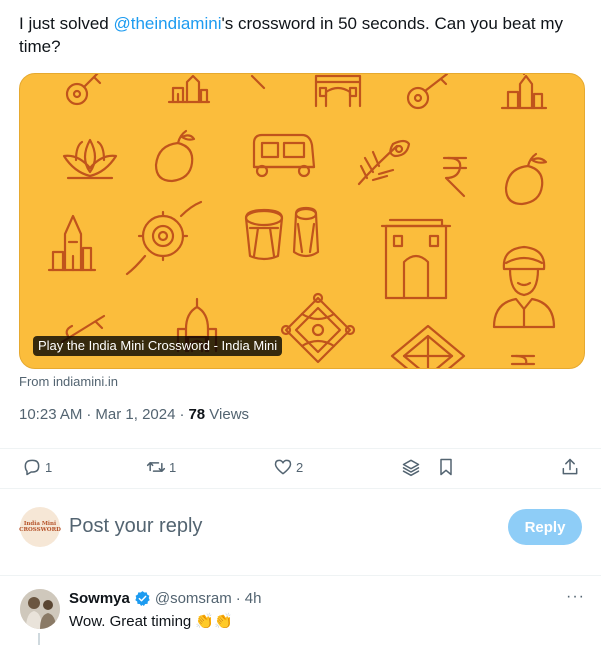 This screenshot has width=601, height=645. I want to click on avatar, so click(40, 609).